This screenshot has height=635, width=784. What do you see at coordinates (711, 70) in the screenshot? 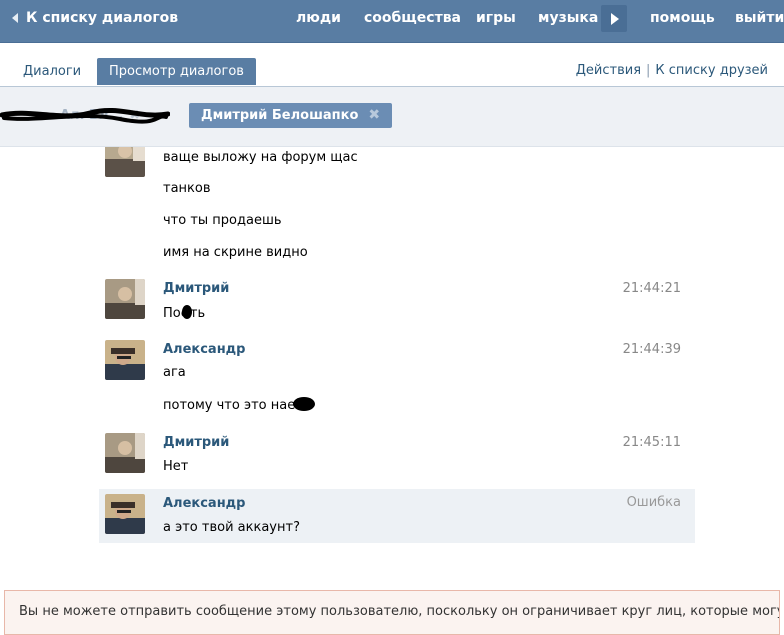
I see `to-friends-link: К списку друзей` at bounding box center [711, 70].